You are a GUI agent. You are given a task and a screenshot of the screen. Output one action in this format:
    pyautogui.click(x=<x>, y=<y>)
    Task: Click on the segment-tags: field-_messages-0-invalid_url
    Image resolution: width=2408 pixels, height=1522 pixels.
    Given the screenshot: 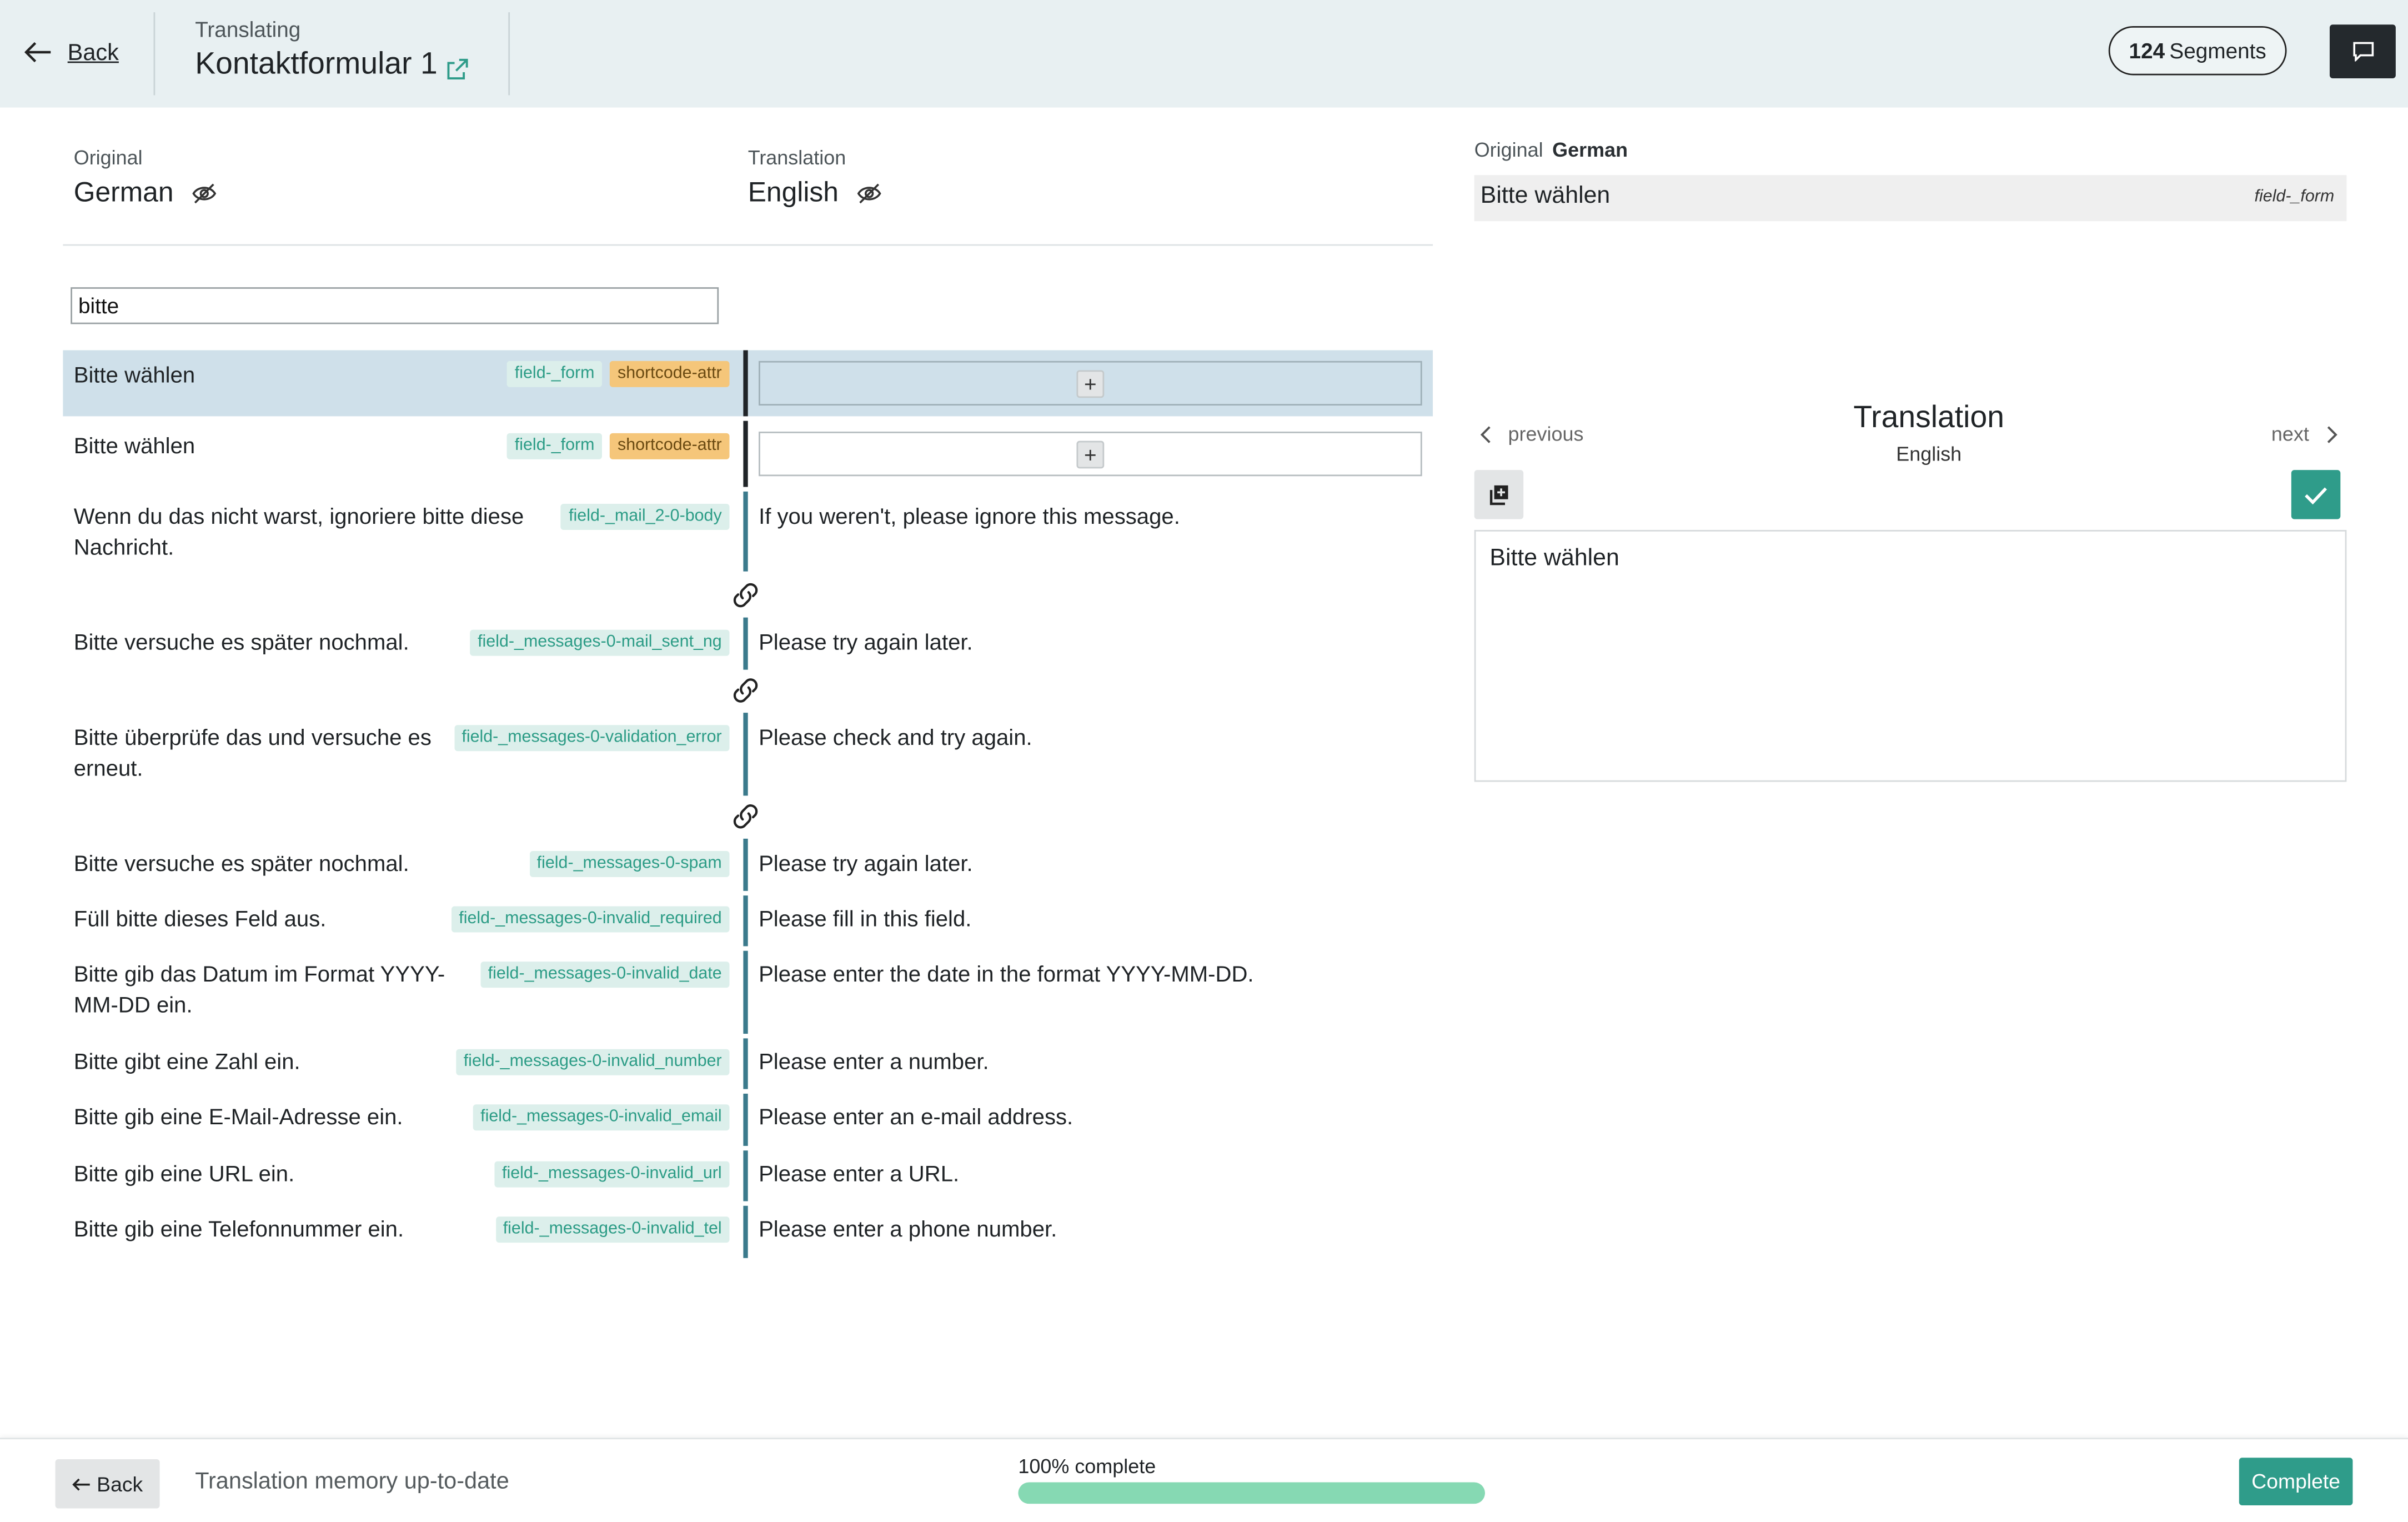 What is the action you would take?
    pyautogui.click(x=612, y=1174)
    